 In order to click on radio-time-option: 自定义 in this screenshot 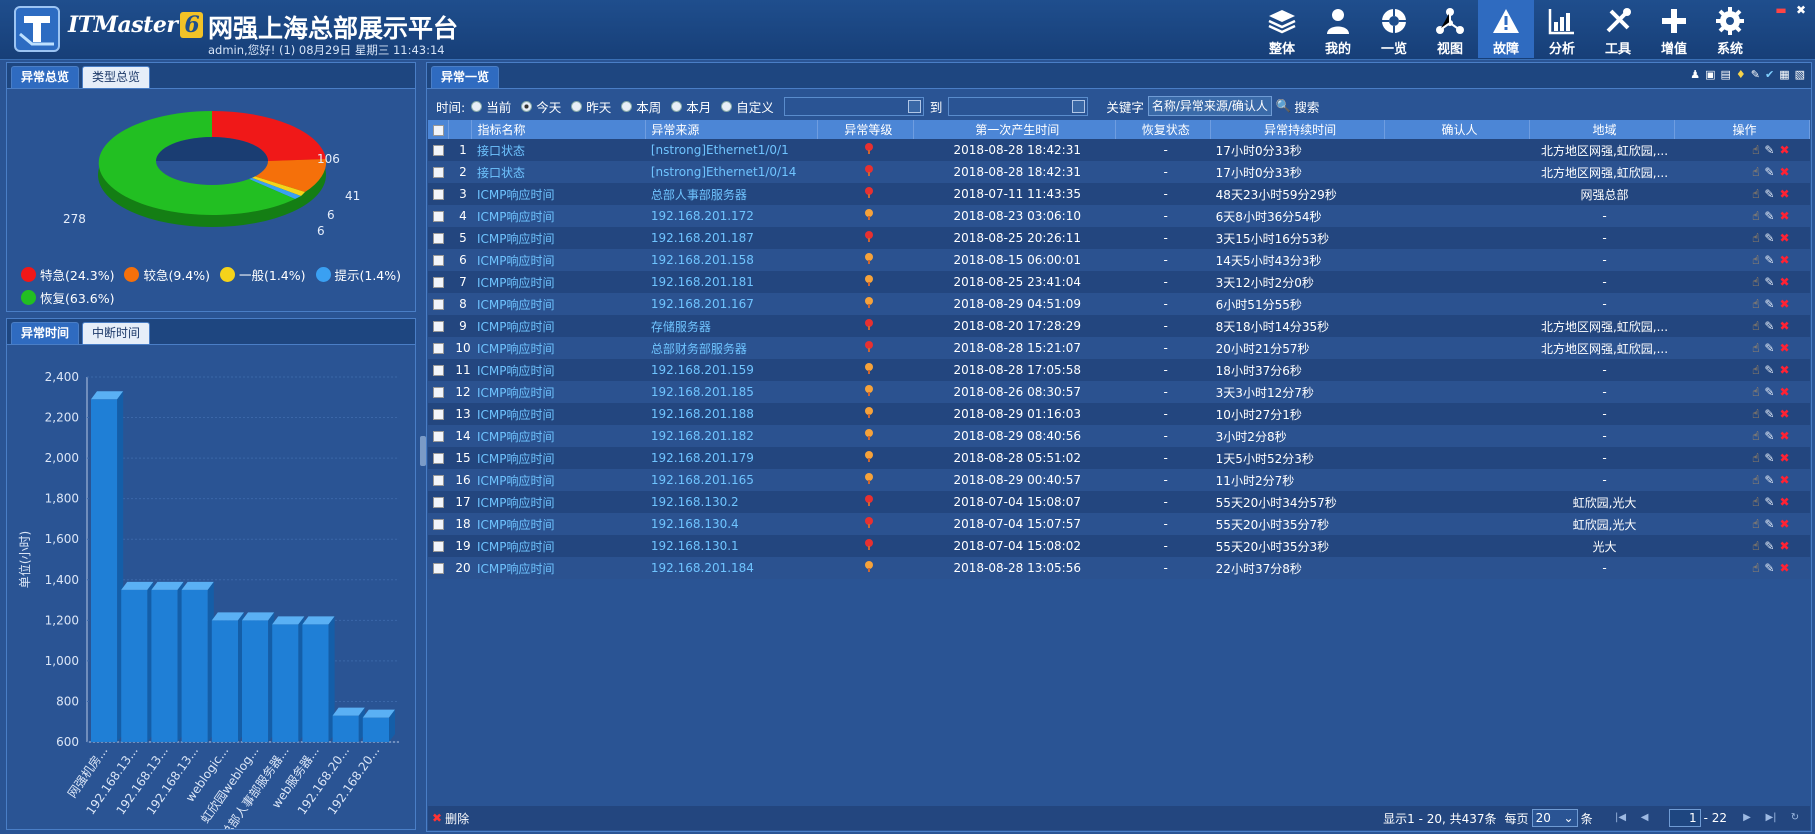, I will do `click(747, 106)`.